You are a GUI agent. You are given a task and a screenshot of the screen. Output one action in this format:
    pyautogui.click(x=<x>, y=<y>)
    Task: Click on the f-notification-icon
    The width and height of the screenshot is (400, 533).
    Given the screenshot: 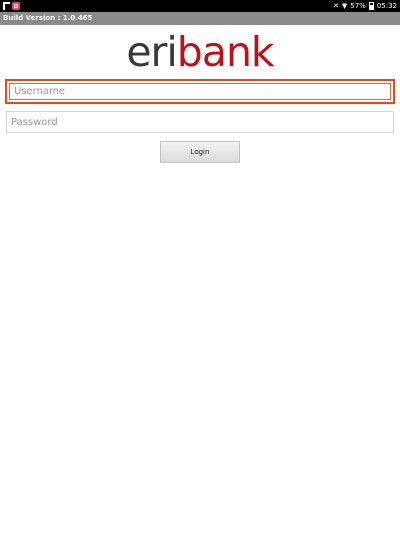 What is the action you would take?
    pyautogui.click(x=6, y=6)
    